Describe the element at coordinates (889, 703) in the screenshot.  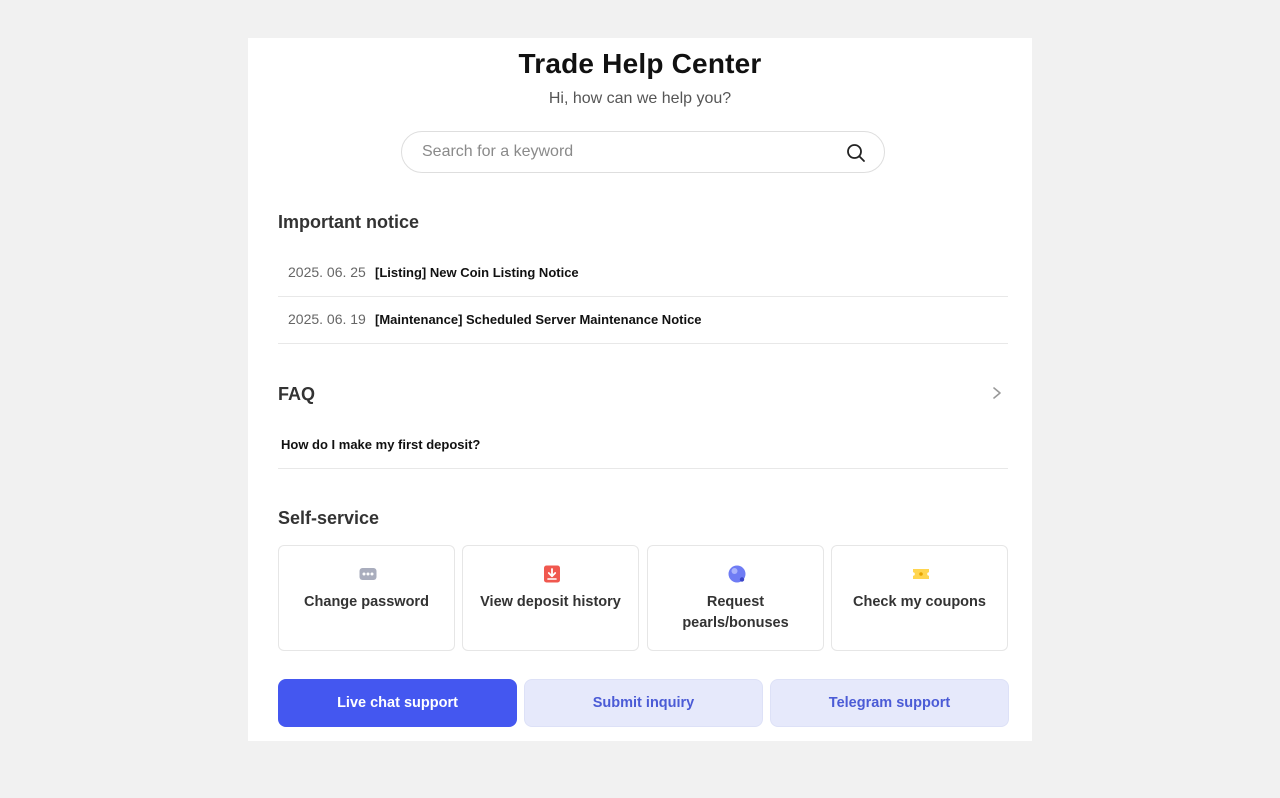
I see `telegram-support-button: Telegram support` at that location.